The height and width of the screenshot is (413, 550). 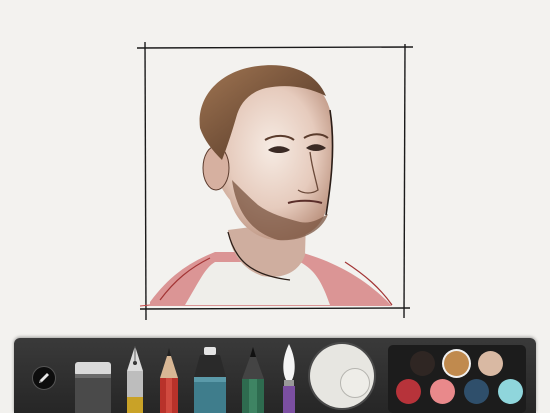 I want to click on watercolor-brush-icon, so click(x=289, y=378).